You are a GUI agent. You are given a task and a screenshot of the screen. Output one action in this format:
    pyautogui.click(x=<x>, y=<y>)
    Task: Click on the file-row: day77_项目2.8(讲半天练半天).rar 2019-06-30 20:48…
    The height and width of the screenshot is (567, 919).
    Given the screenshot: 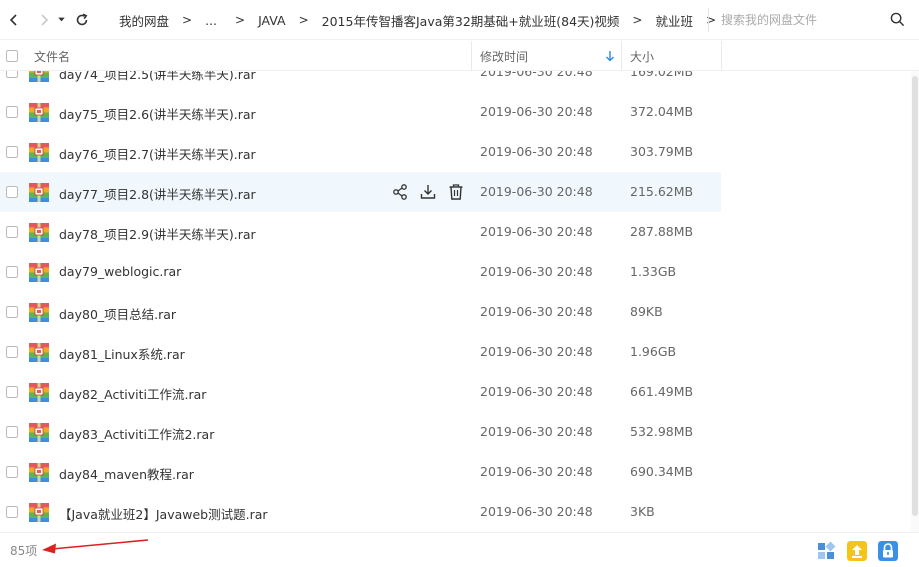 What is the action you would take?
    pyautogui.click(x=360, y=192)
    